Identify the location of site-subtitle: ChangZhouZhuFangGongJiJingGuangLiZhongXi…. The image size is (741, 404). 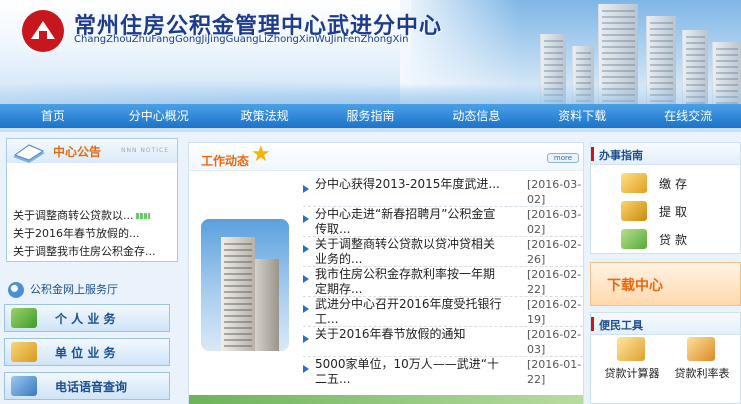
(241, 39).